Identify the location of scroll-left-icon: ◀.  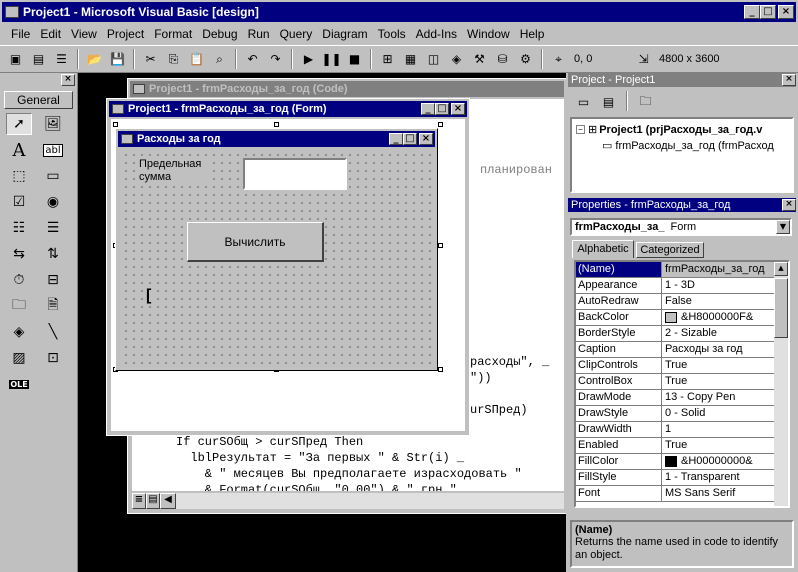
(168, 501).